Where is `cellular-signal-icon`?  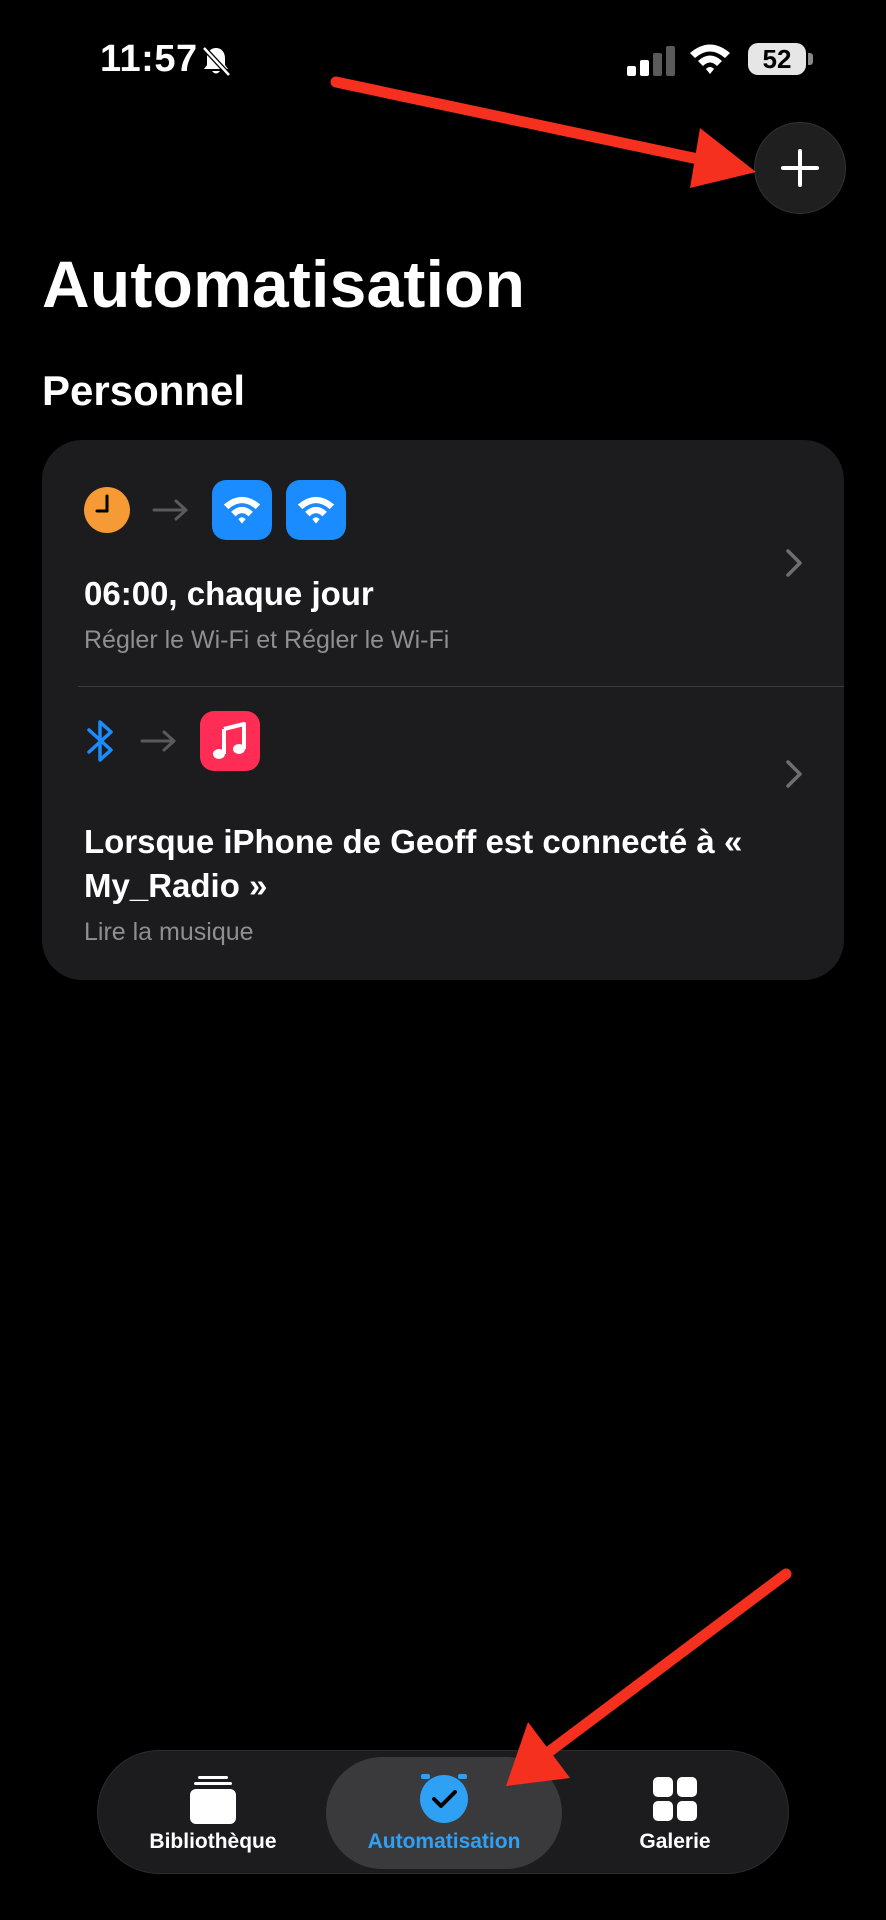
cellular-signal-icon is located at coordinates (651, 61).